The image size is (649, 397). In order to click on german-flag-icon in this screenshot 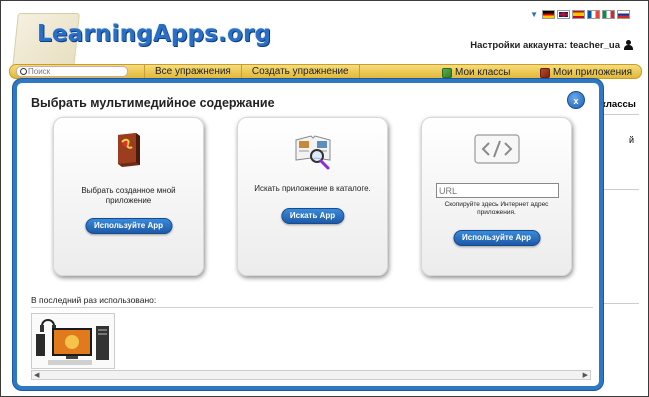, I will do `click(548, 14)`.